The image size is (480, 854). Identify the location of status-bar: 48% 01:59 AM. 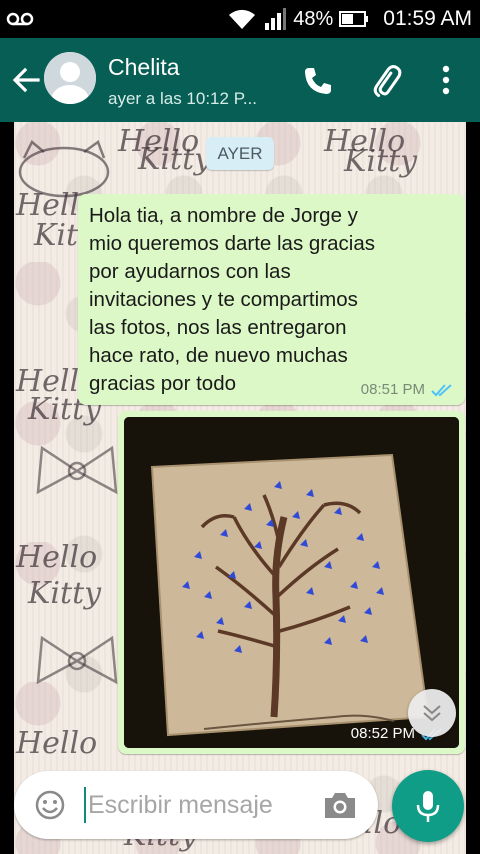
(240, 19).